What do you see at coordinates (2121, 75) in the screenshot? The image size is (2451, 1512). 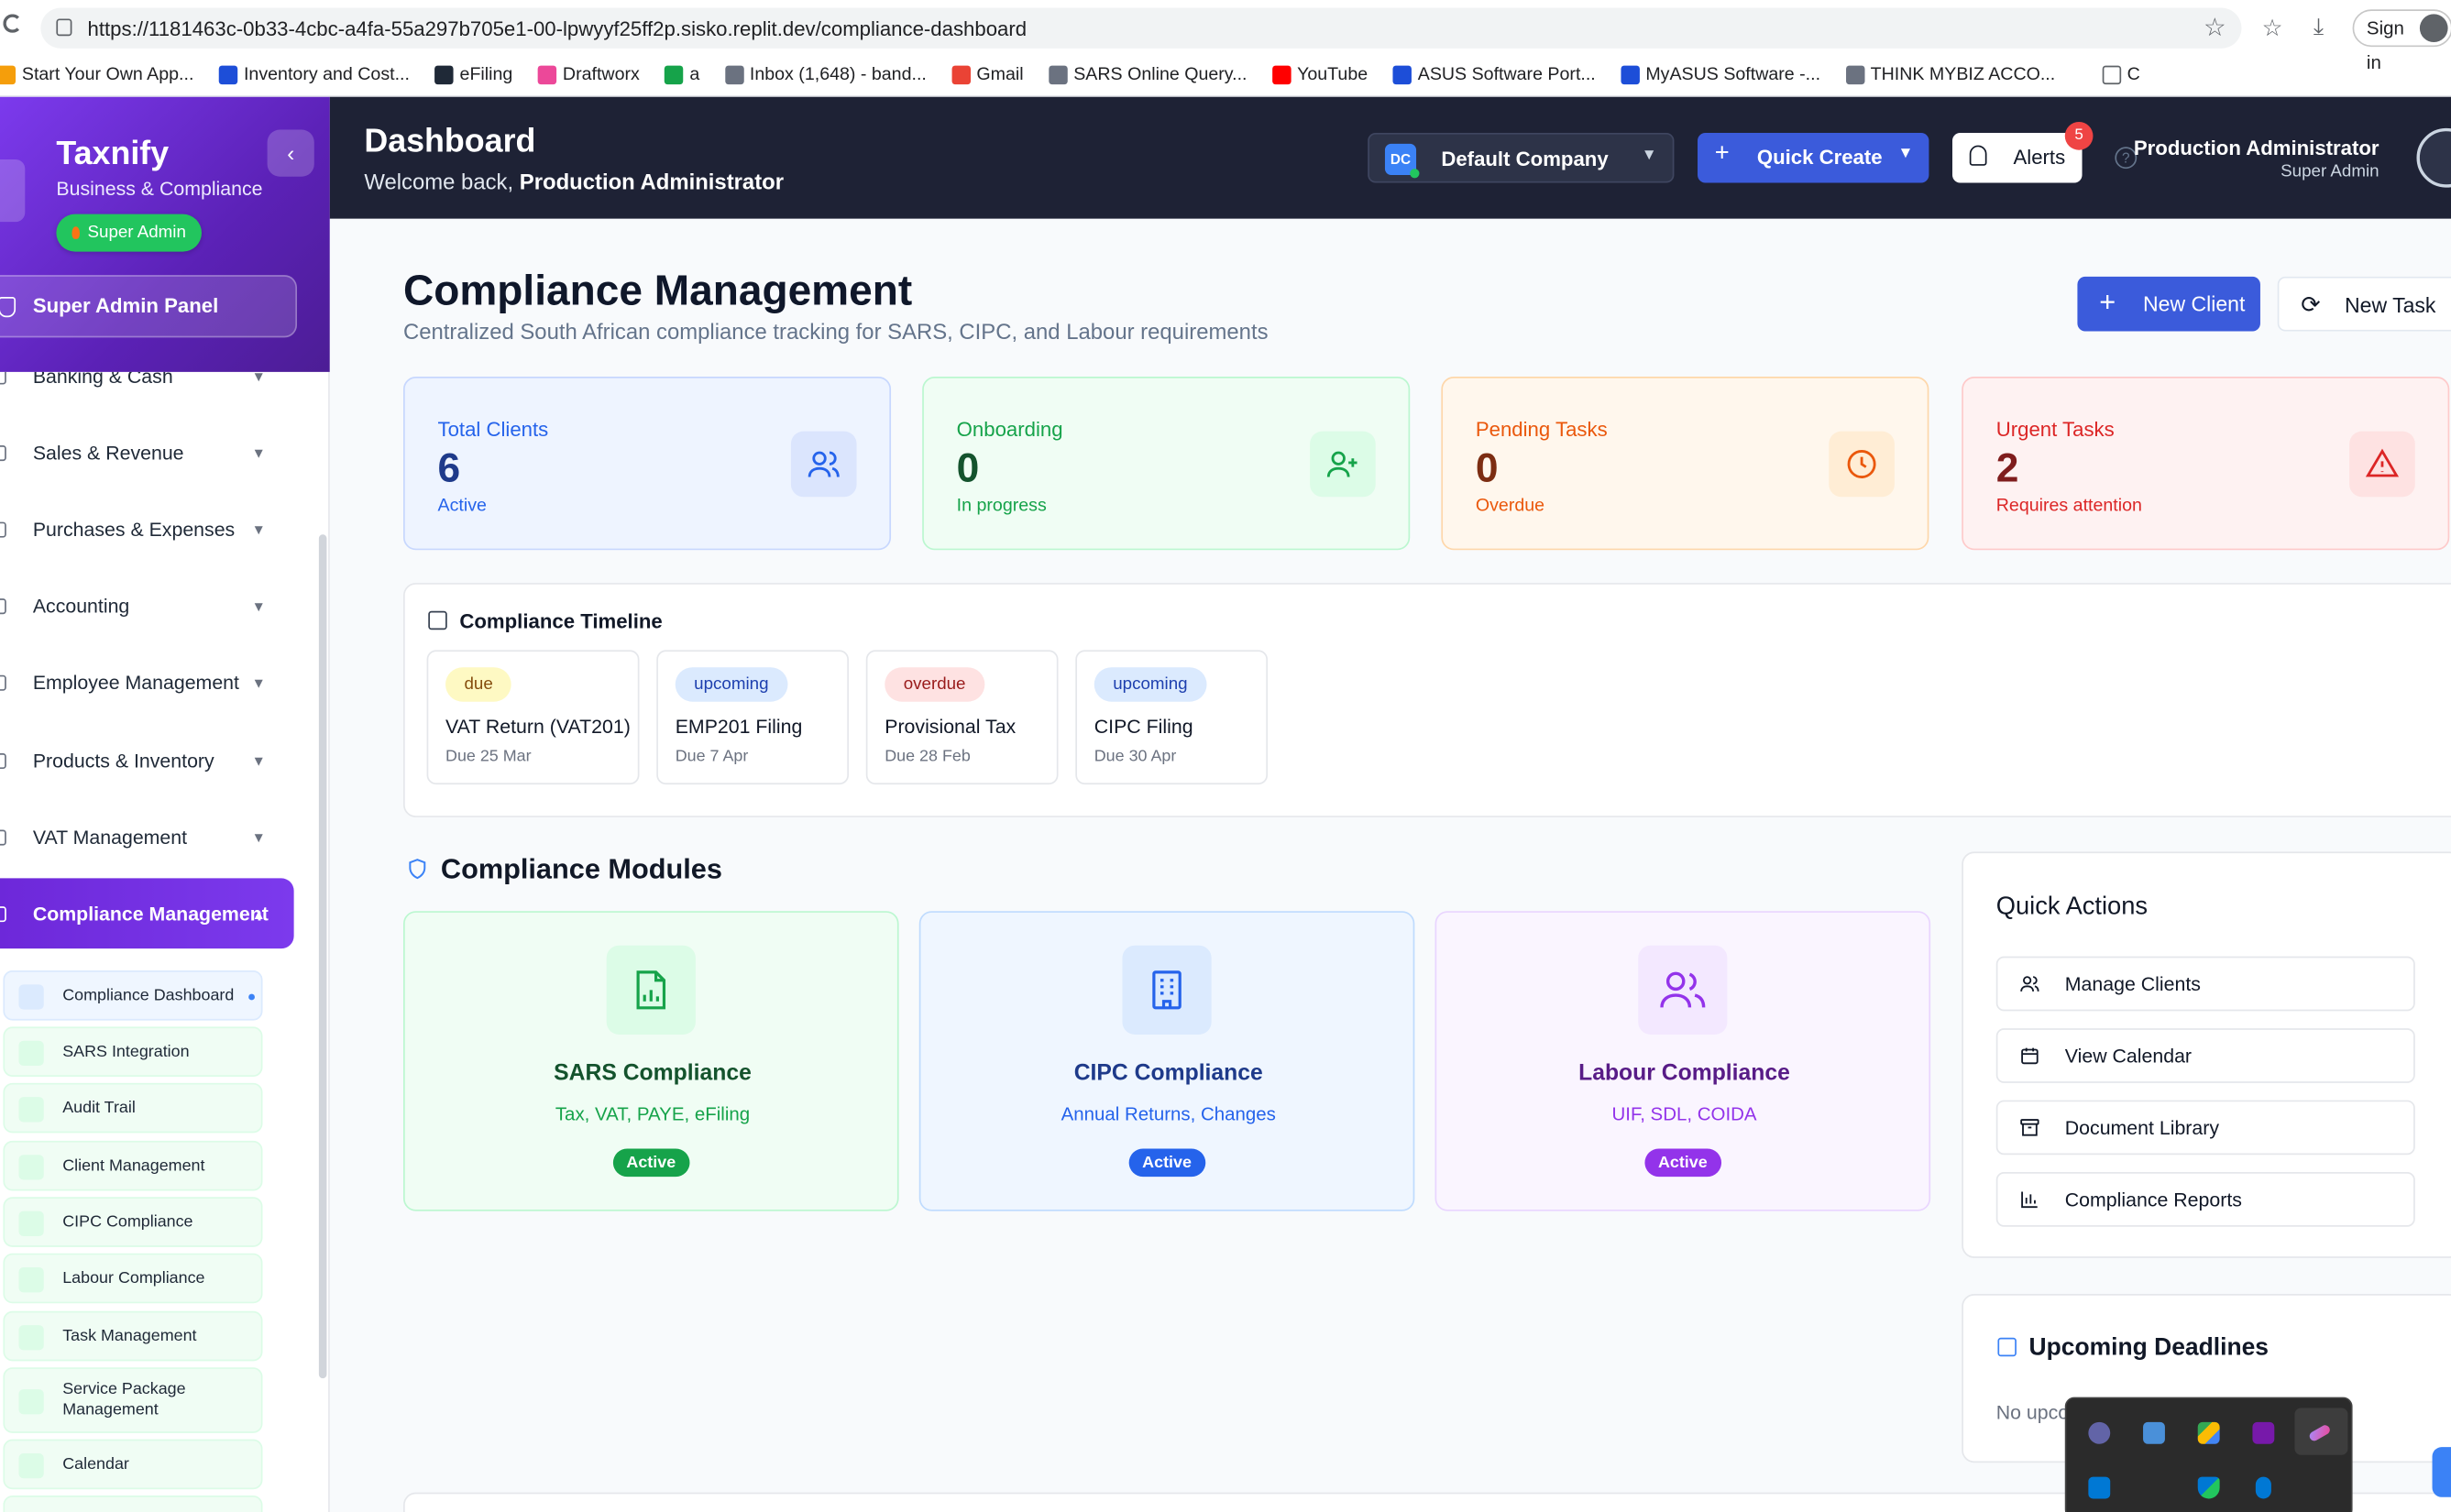 I see `bookmarks-overflow: C` at bounding box center [2121, 75].